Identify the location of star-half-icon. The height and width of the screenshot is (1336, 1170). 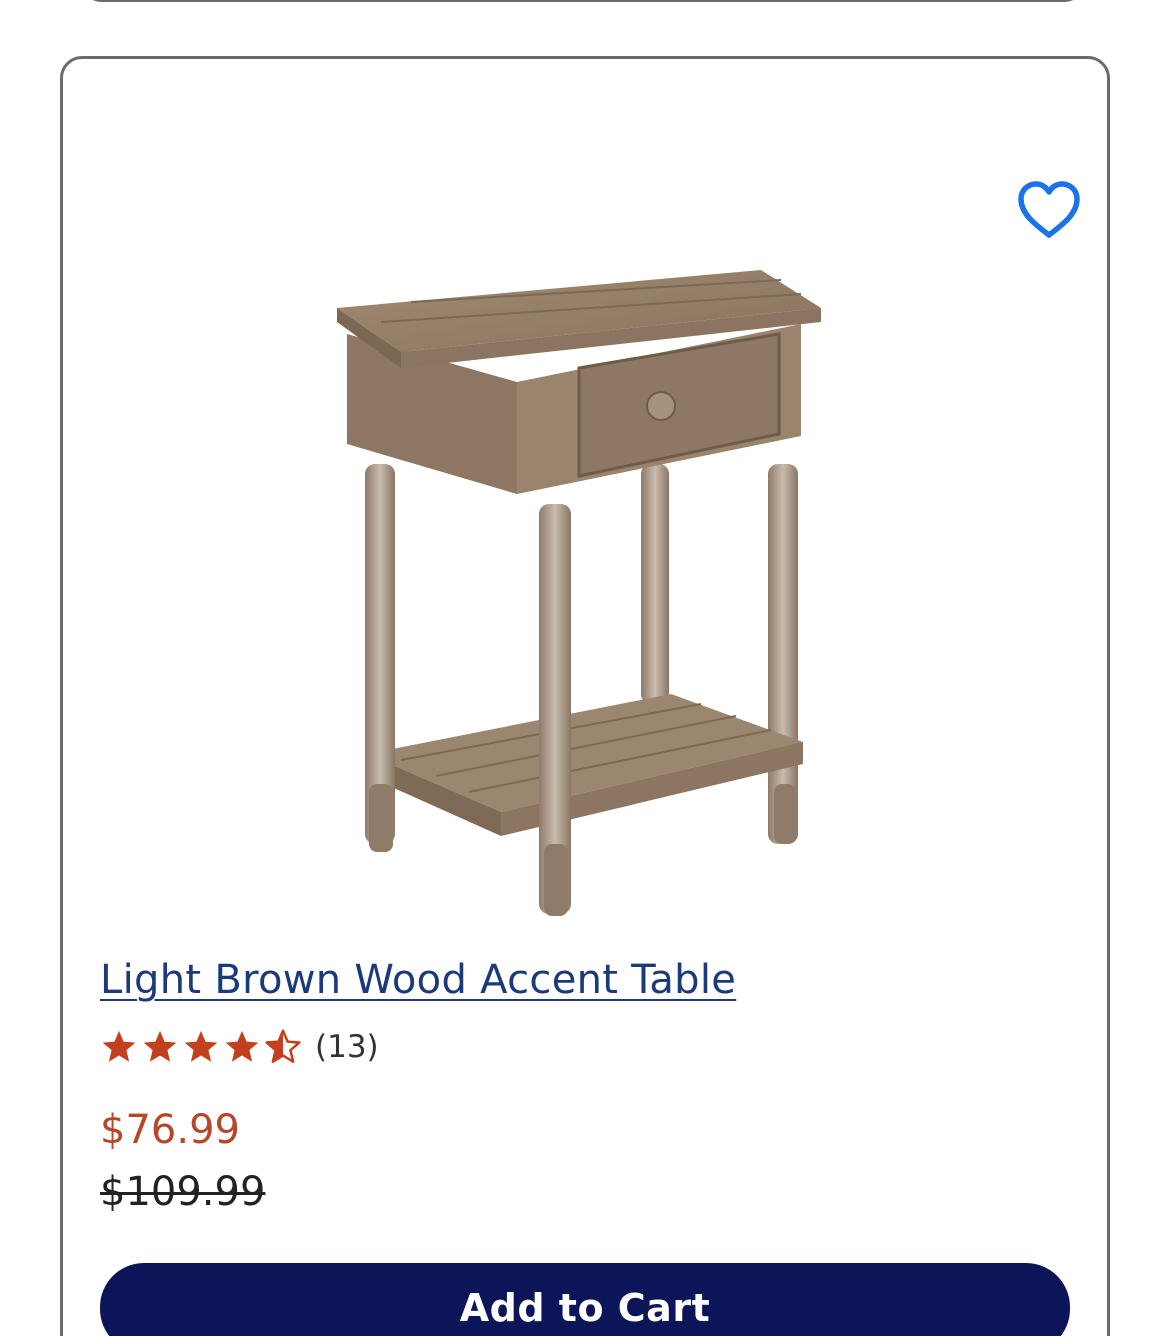
(283, 1046).